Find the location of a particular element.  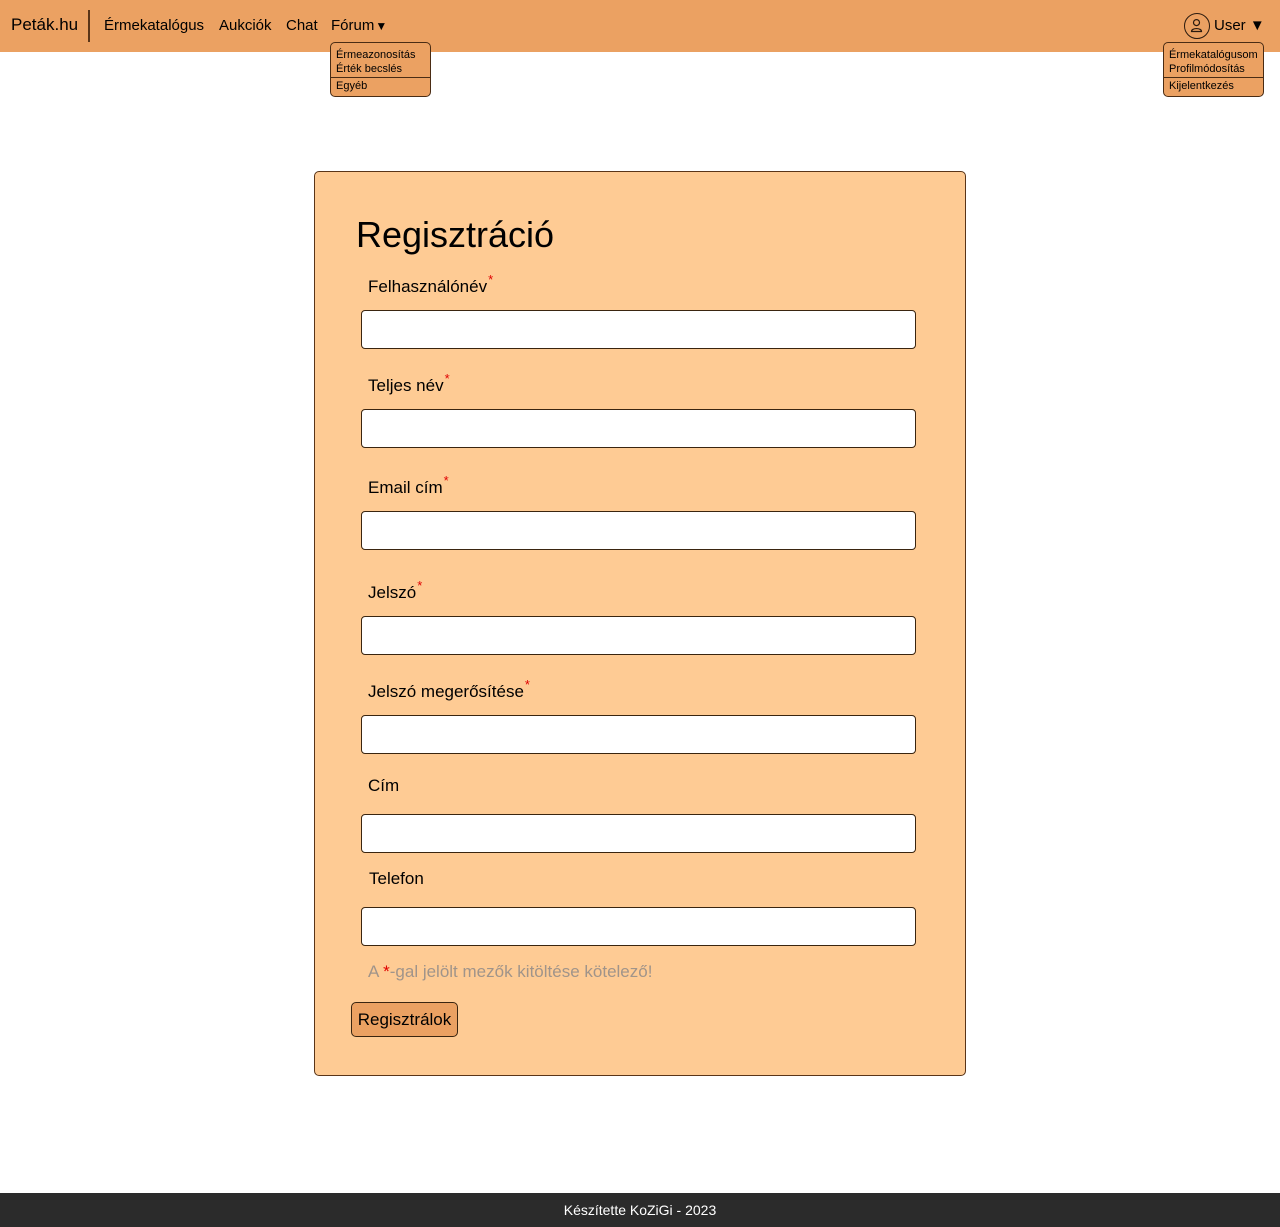

password-confirm-label-text: Jelszó megerősítése is located at coordinates (446, 691).